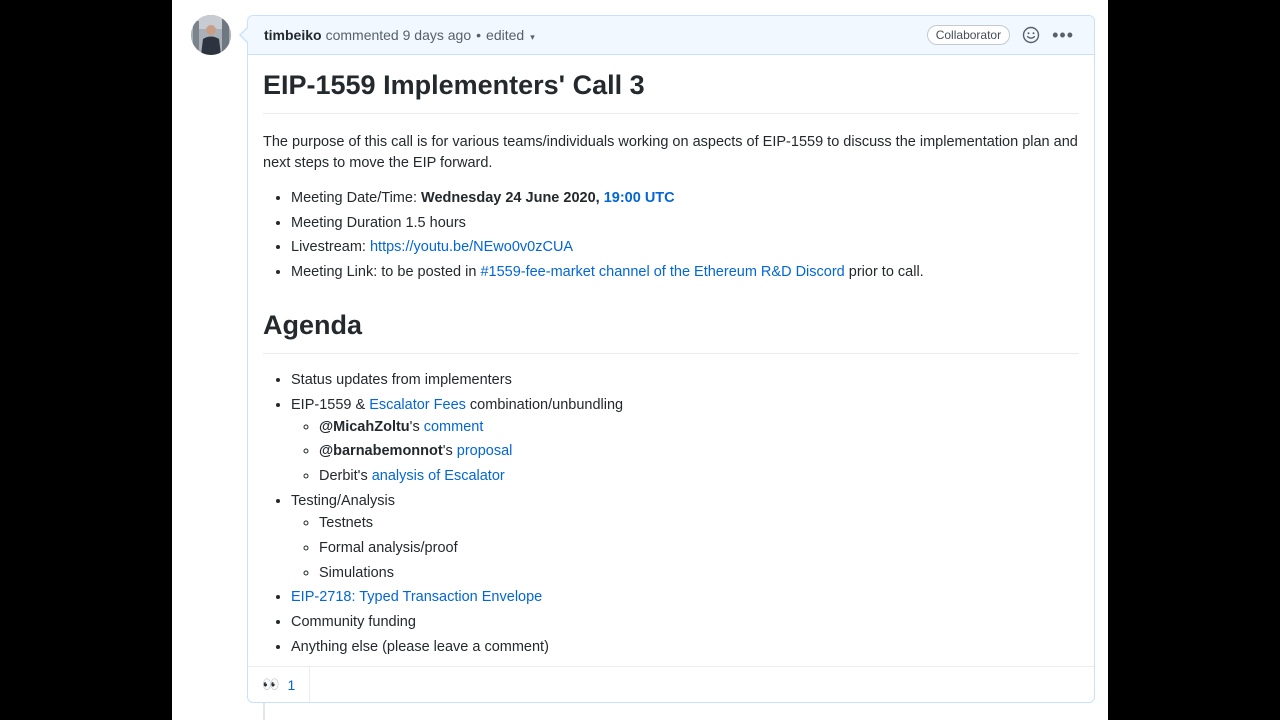  Describe the element at coordinates (1063, 35) in the screenshot. I see `kebab-menu-icon: •••` at that location.